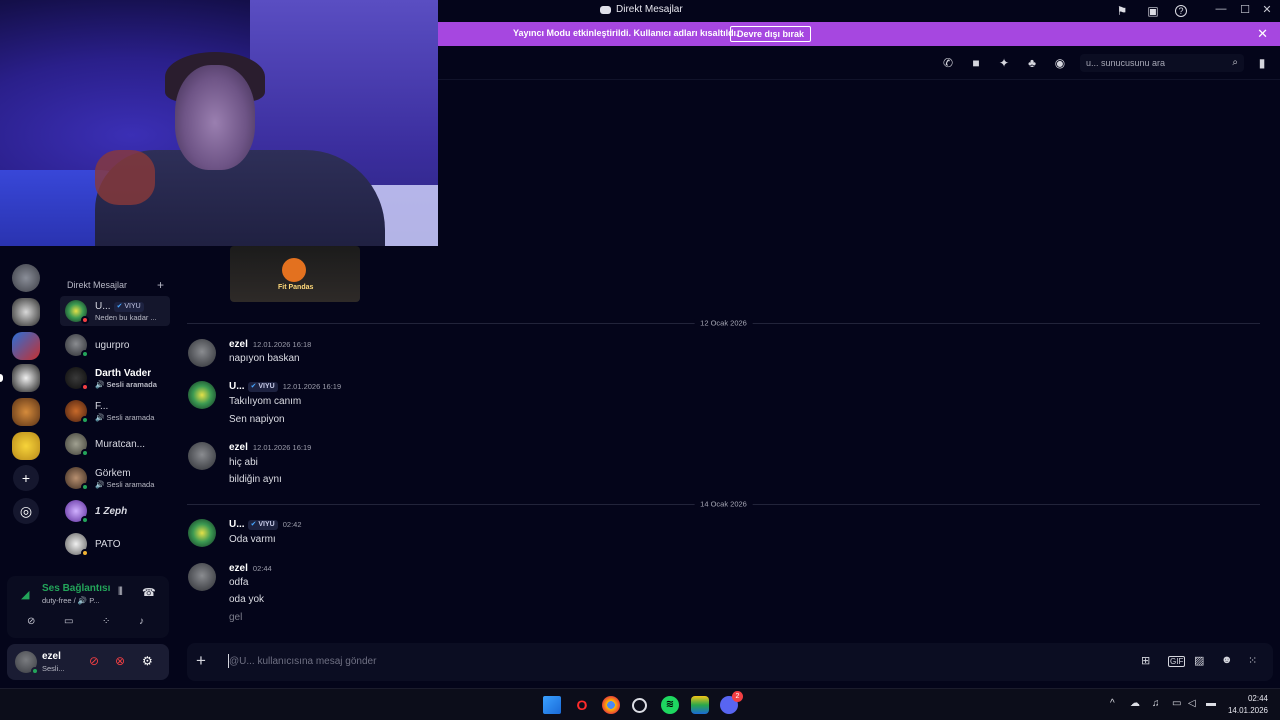  Describe the element at coordinates (120, 661) in the screenshot. I see `deafen-icon: ⊗` at that location.